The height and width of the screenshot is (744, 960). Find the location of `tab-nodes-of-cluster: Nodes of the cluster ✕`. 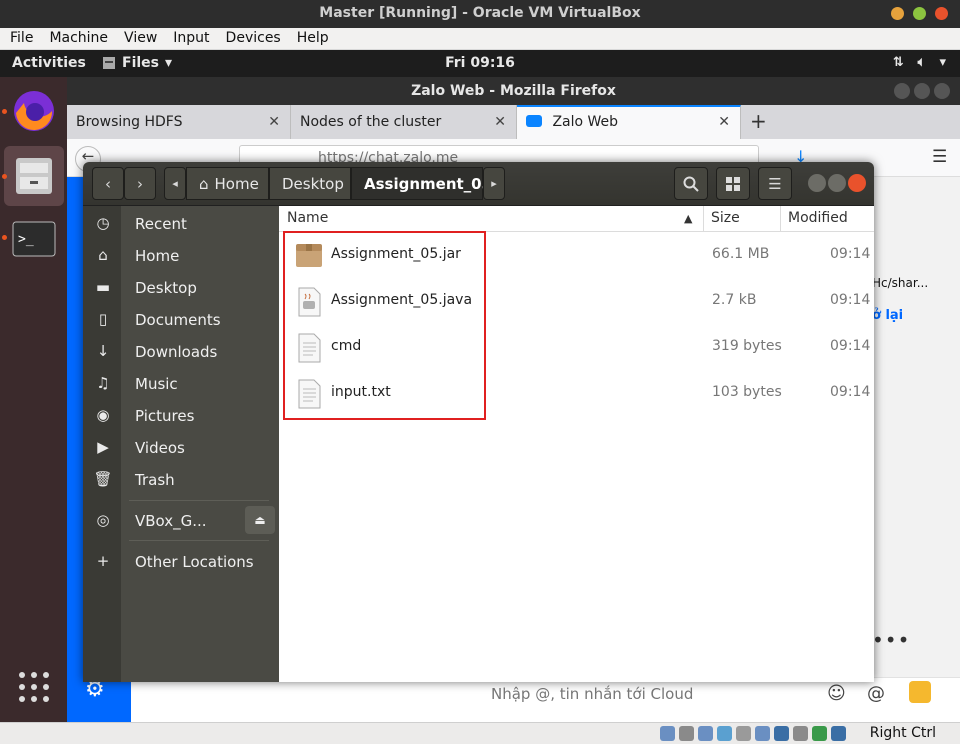

tab-nodes-of-cluster: Nodes of the cluster ✕ is located at coordinates (404, 122).